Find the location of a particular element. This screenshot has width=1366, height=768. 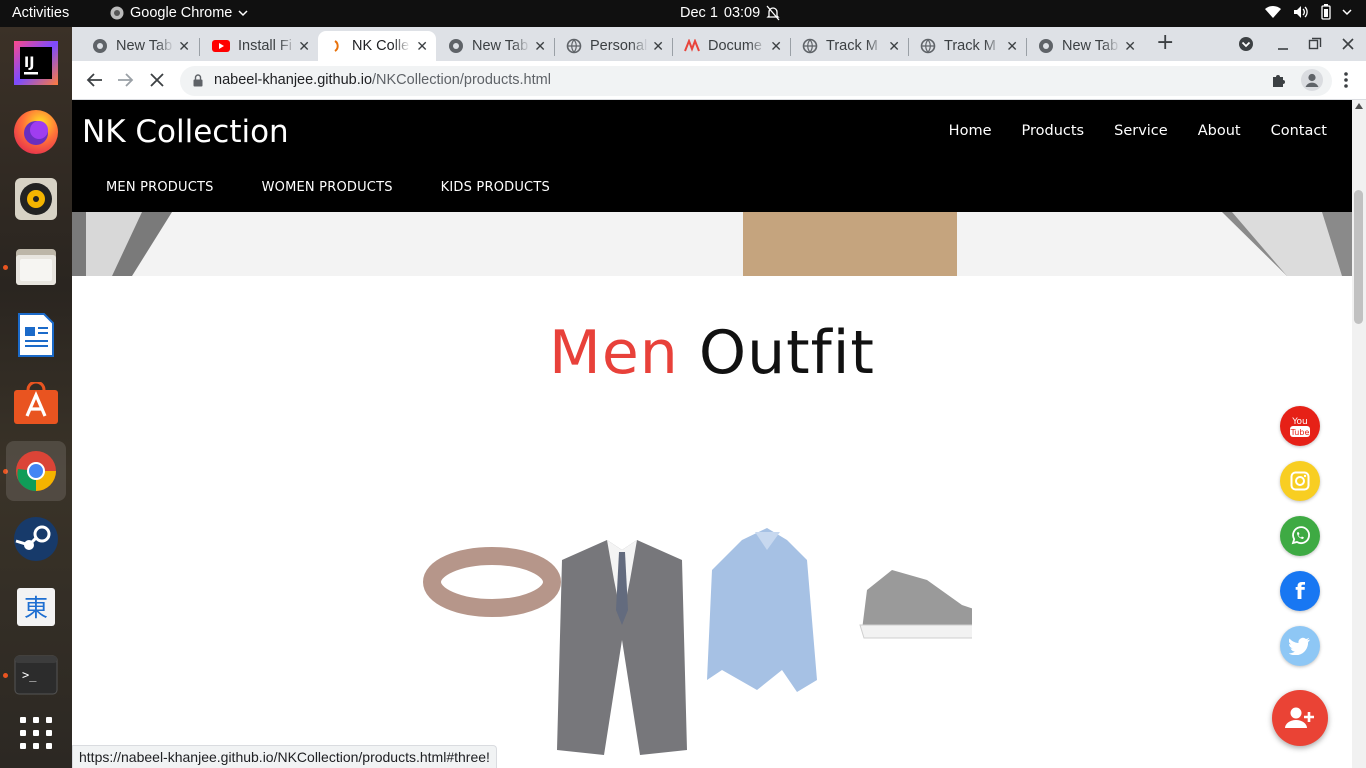

tab-title: Personal is located at coordinates (619, 46).